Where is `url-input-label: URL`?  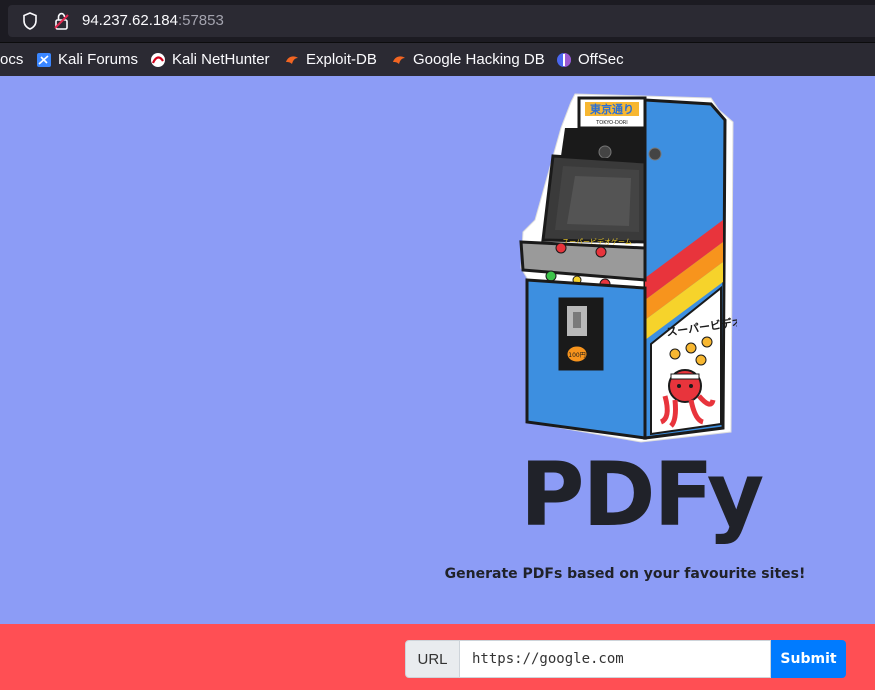
url-input-label: URL is located at coordinates (432, 659).